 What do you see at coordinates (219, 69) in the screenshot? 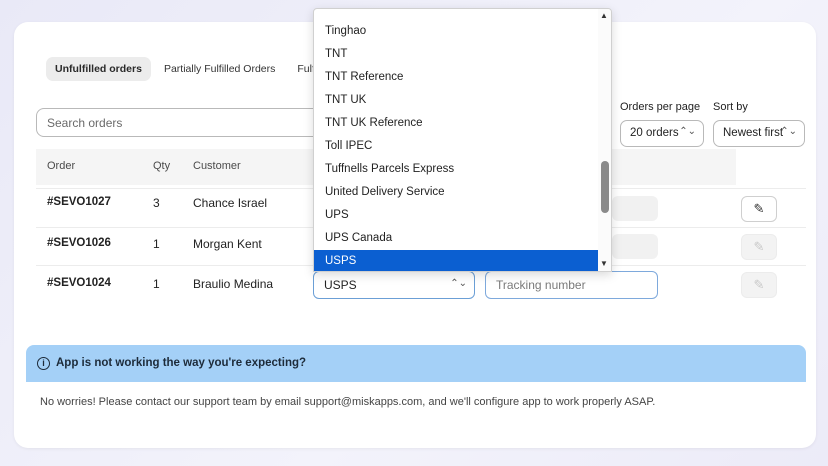
I see `tab-partially-fulfilled: Partially Fulfilled Orders` at bounding box center [219, 69].